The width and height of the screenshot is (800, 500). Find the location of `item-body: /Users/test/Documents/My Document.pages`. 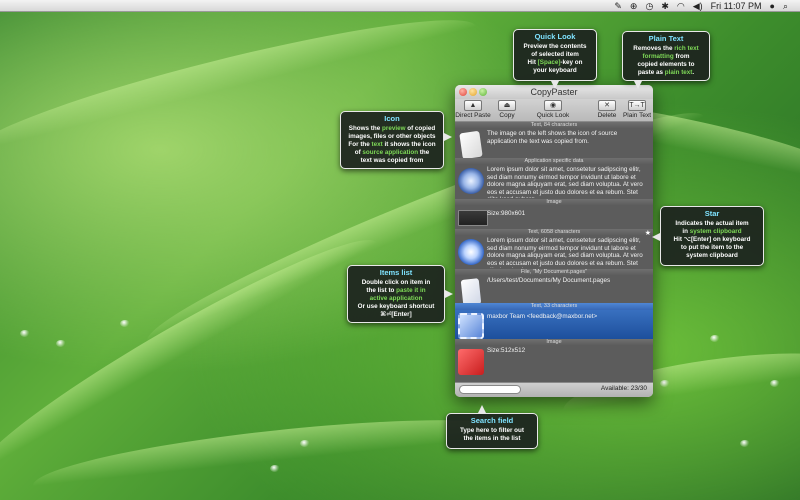

item-body: /Users/test/Documents/My Document.pages is located at coordinates (549, 280).